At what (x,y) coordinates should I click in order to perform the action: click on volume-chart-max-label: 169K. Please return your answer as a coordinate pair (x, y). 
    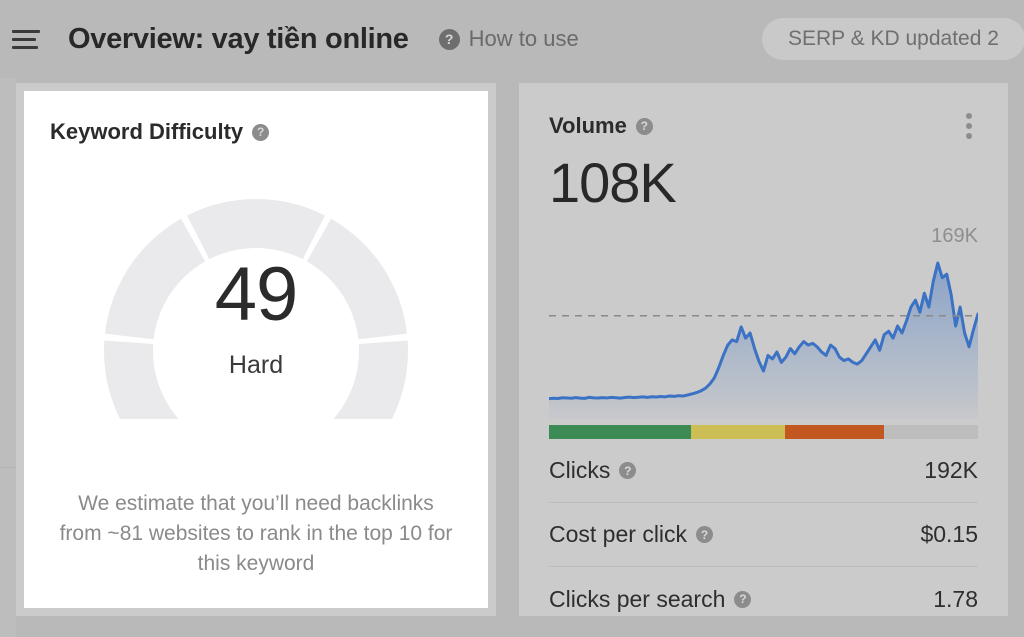
    Looking at the image, I should click on (954, 236).